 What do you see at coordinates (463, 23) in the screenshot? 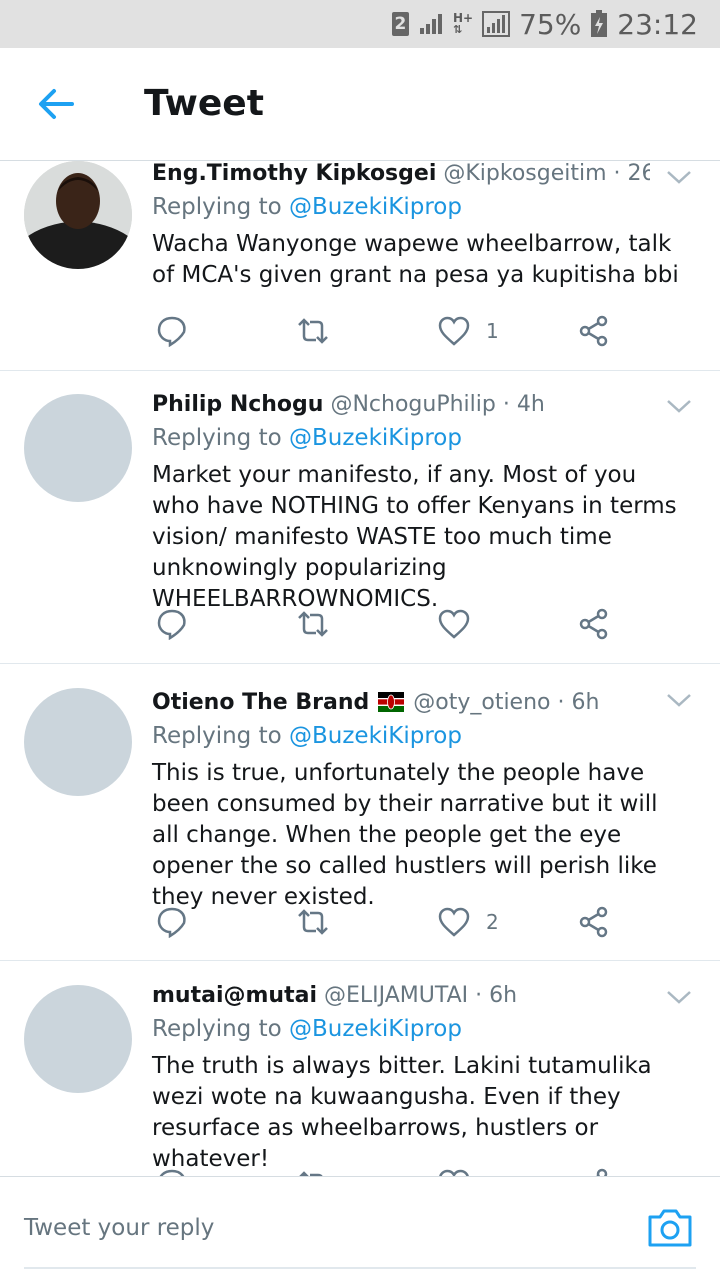
I see `network-type-icon: H+ ⇅` at bounding box center [463, 23].